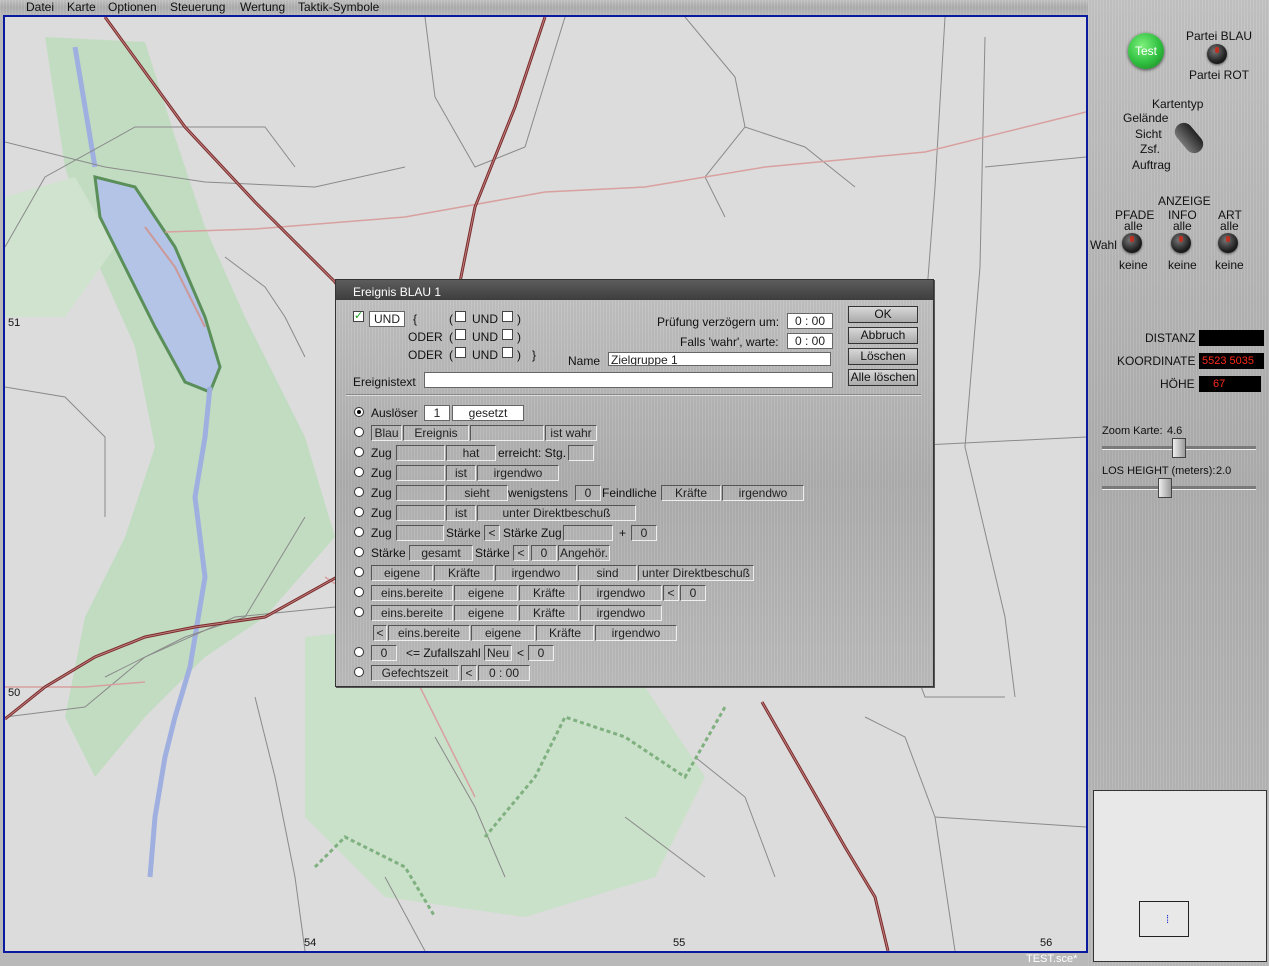 Image resolution: width=1269 pixels, height=966 pixels. I want to click on kartentyp-zsf: Zsf., so click(1150, 149).